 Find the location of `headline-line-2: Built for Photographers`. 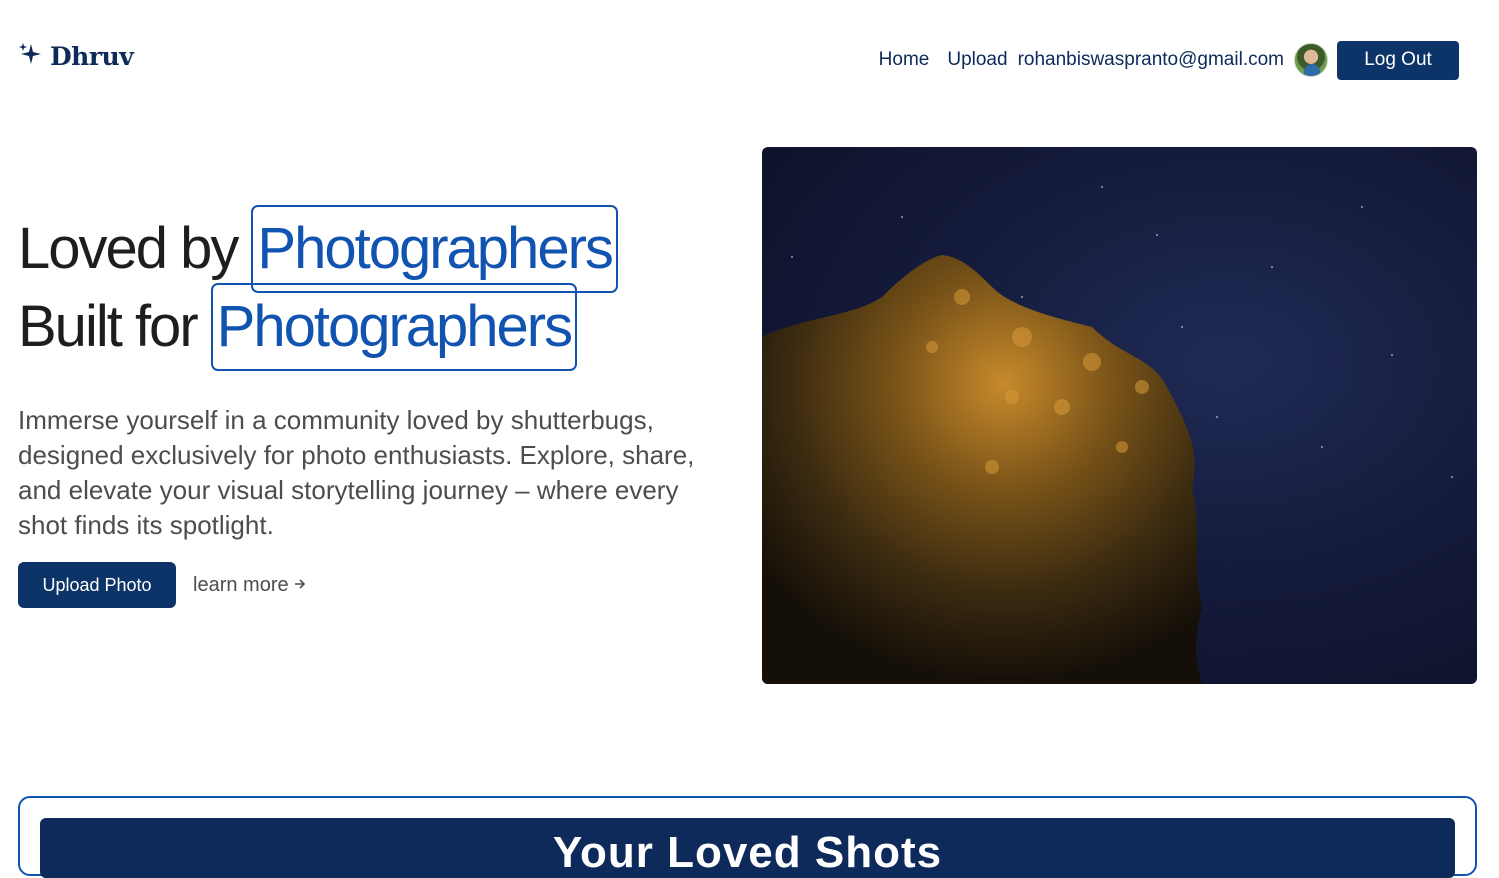

headline-line-2: Built for Photographers is located at coordinates (378, 327).